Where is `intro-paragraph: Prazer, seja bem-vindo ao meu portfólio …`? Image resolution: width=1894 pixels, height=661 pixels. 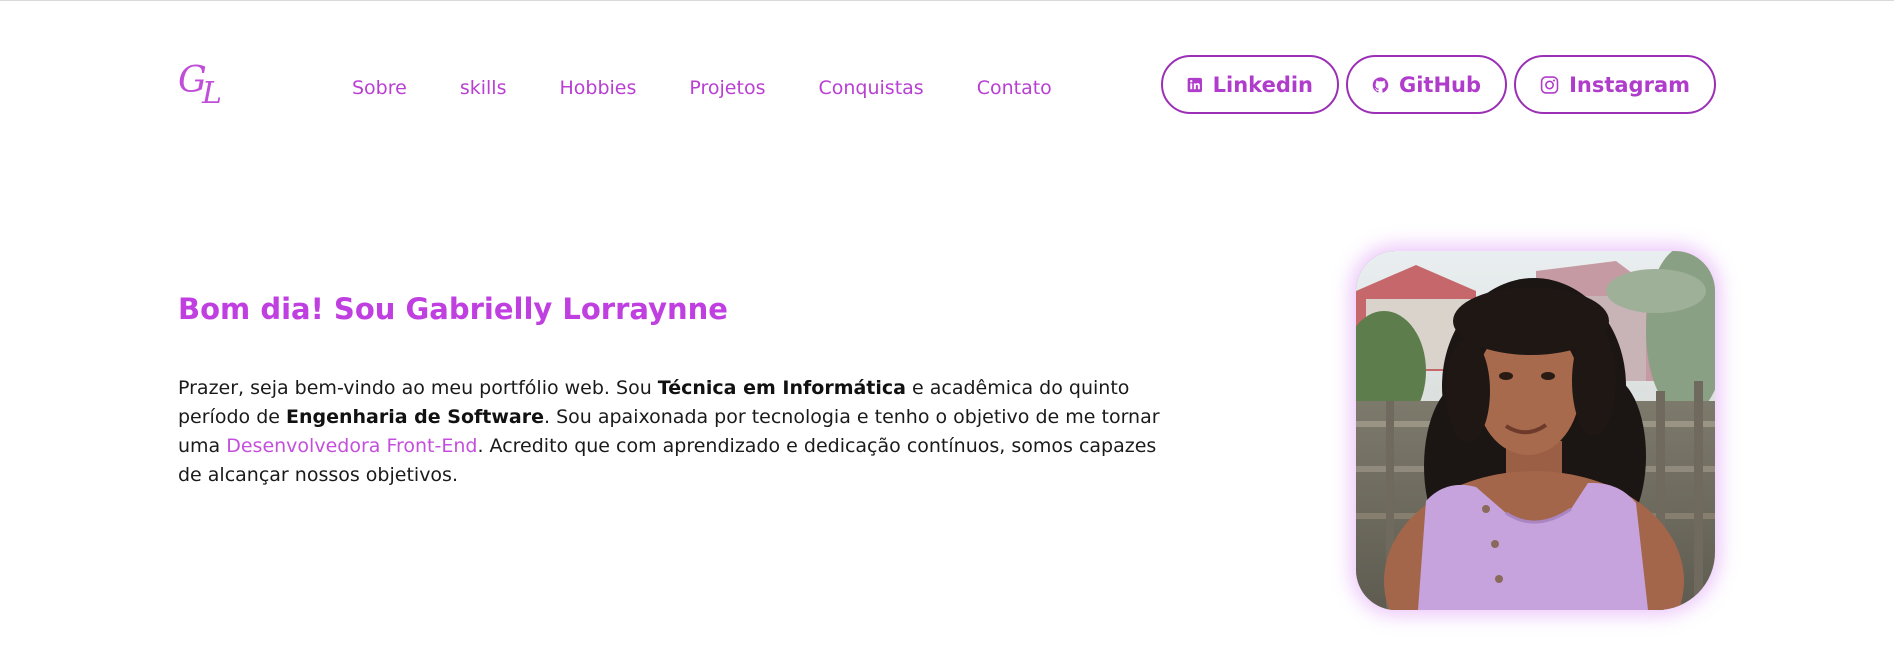 intro-paragraph: Prazer, seja bem-vindo ao meu portfólio … is located at coordinates (673, 432).